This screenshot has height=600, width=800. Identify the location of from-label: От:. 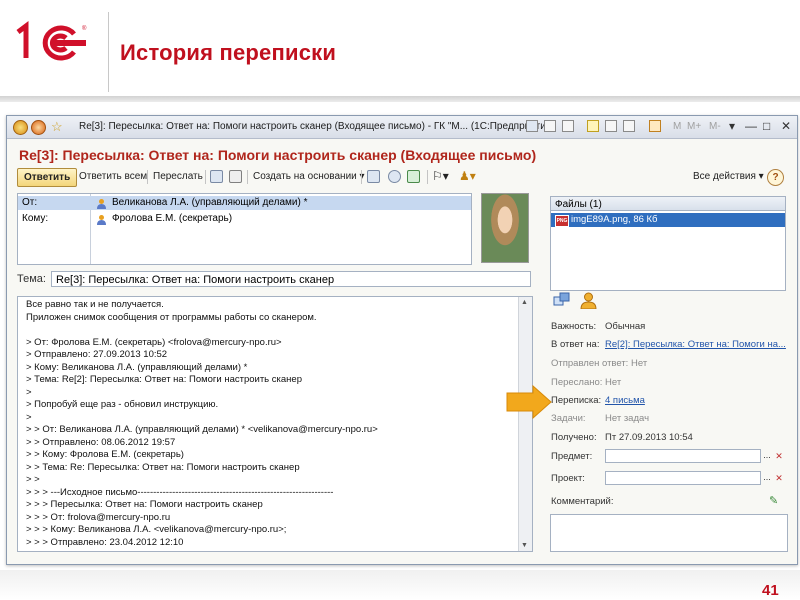
(30, 202).